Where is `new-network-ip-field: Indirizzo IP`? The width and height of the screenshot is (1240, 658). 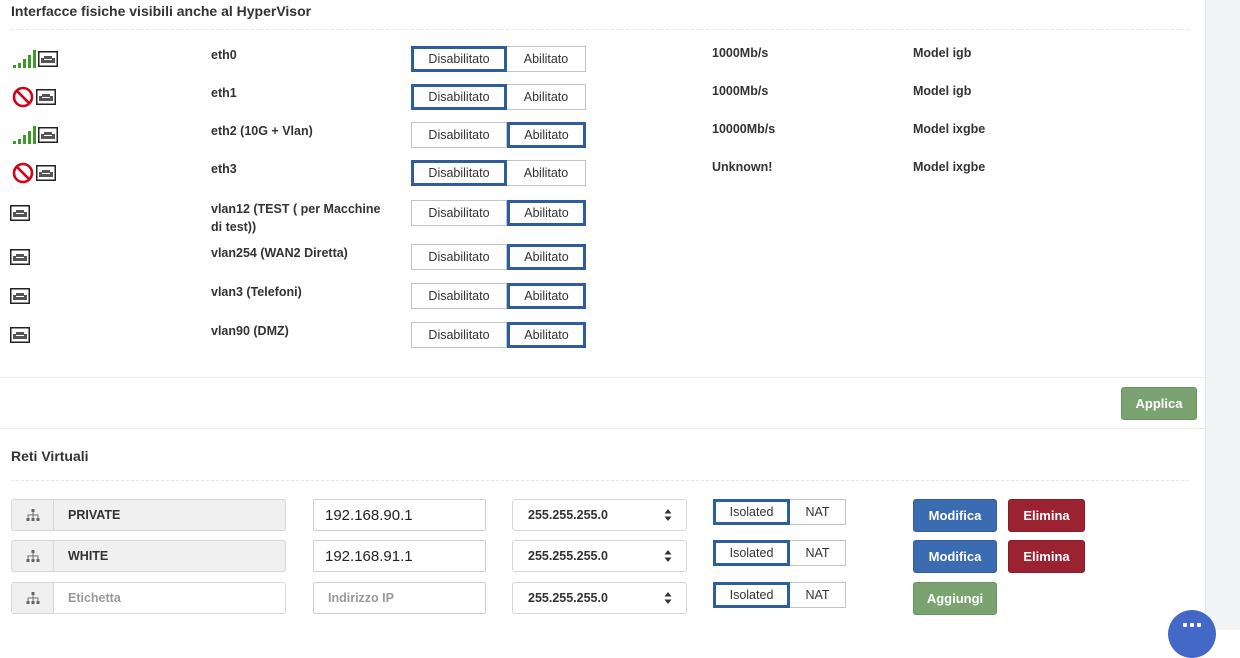
new-network-ip-field: Indirizzo IP is located at coordinates (399, 598).